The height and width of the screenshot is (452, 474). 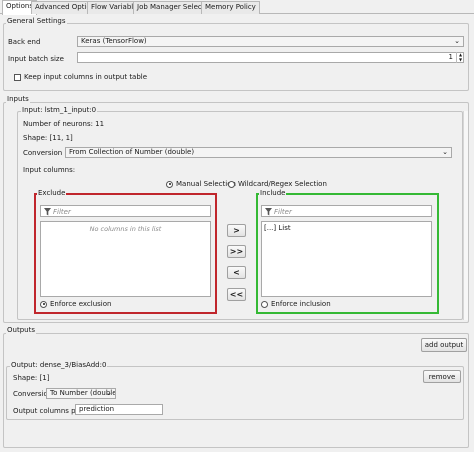 What do you see at coordinates (169, 184) in the screenshot?
I see `manual-selection-radio` at bounding box center [169, 184].